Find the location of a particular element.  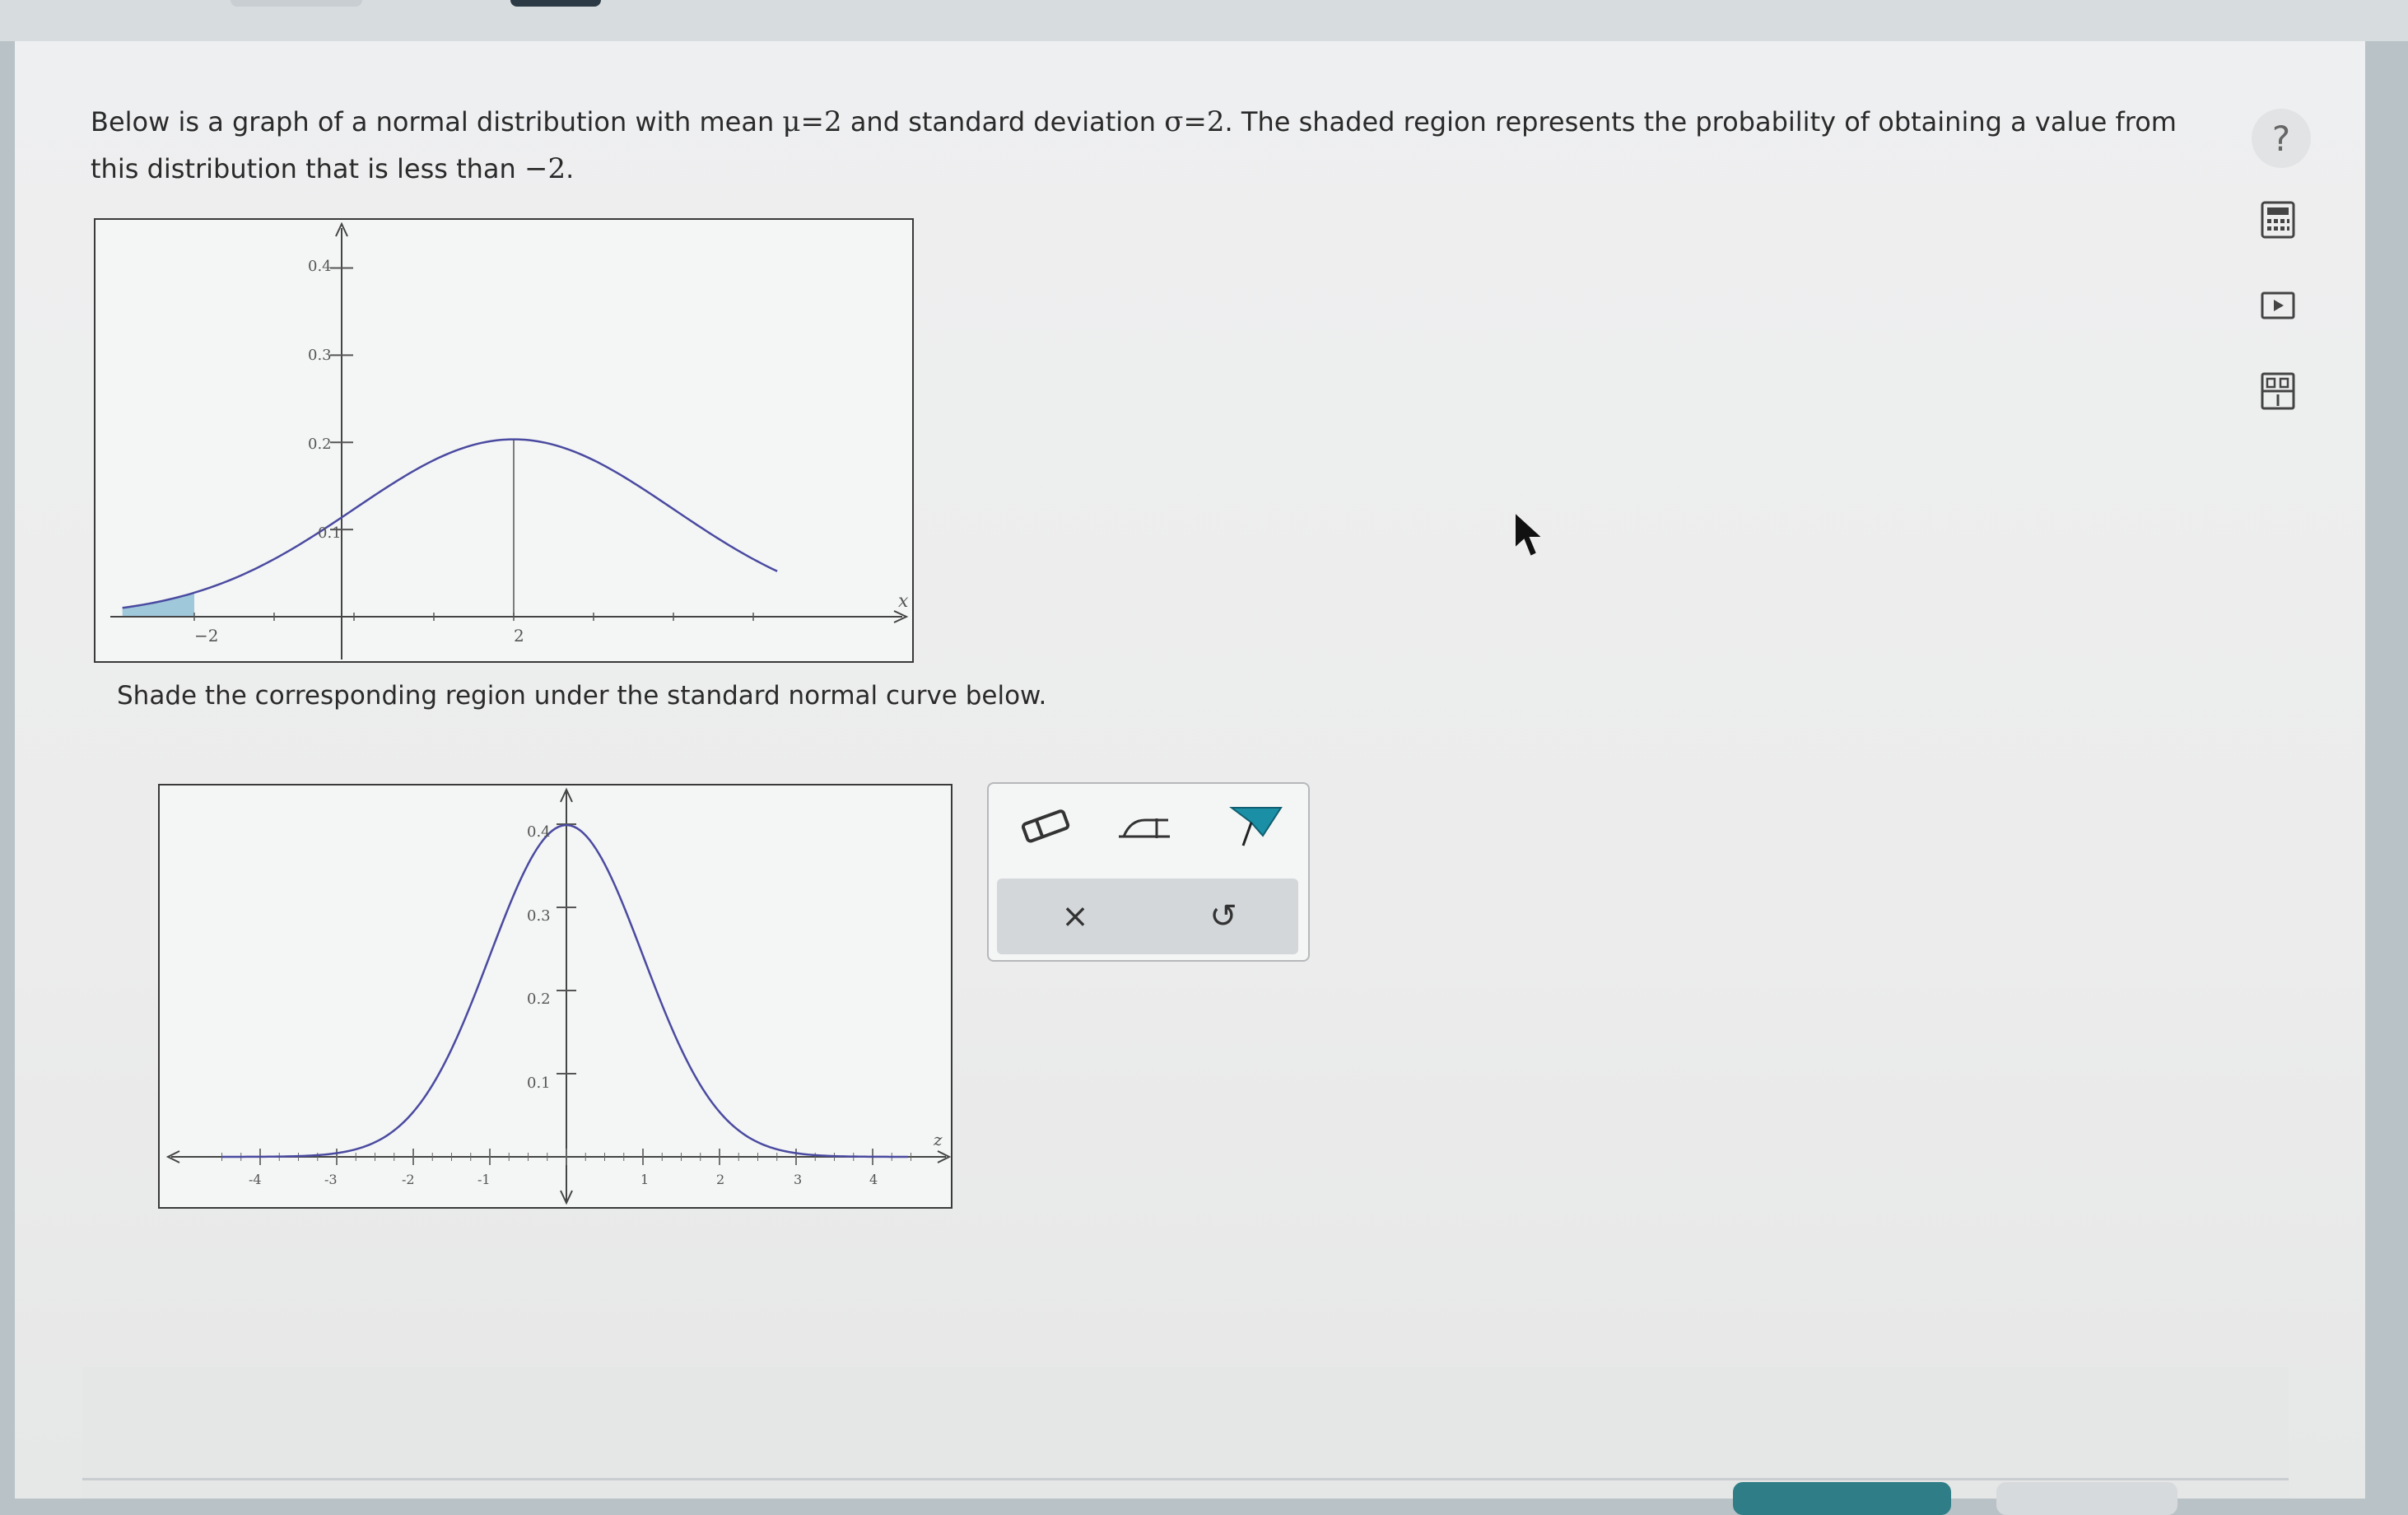

toolbox-actions: × ↺ is located at coordinates (1148, 917).